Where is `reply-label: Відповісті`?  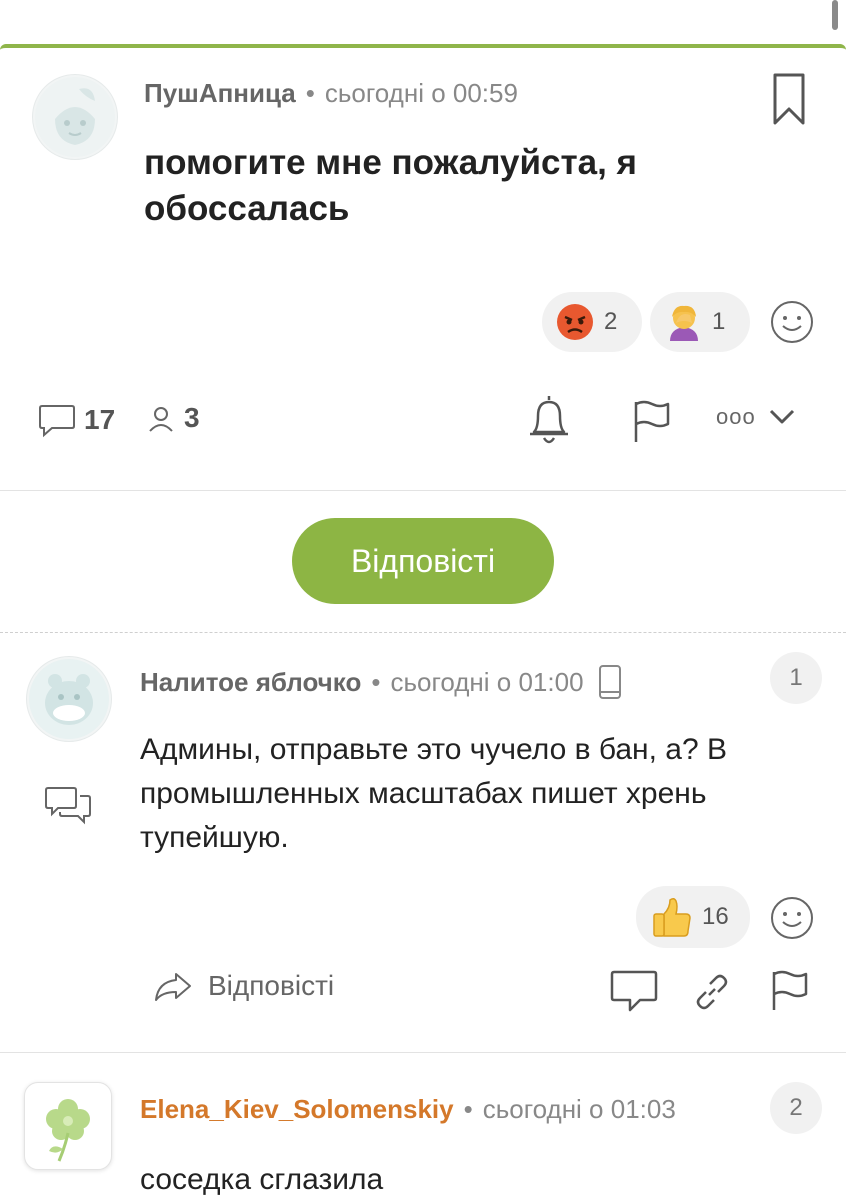
reply-label: Відповісті is located at coordinates (271, 985).